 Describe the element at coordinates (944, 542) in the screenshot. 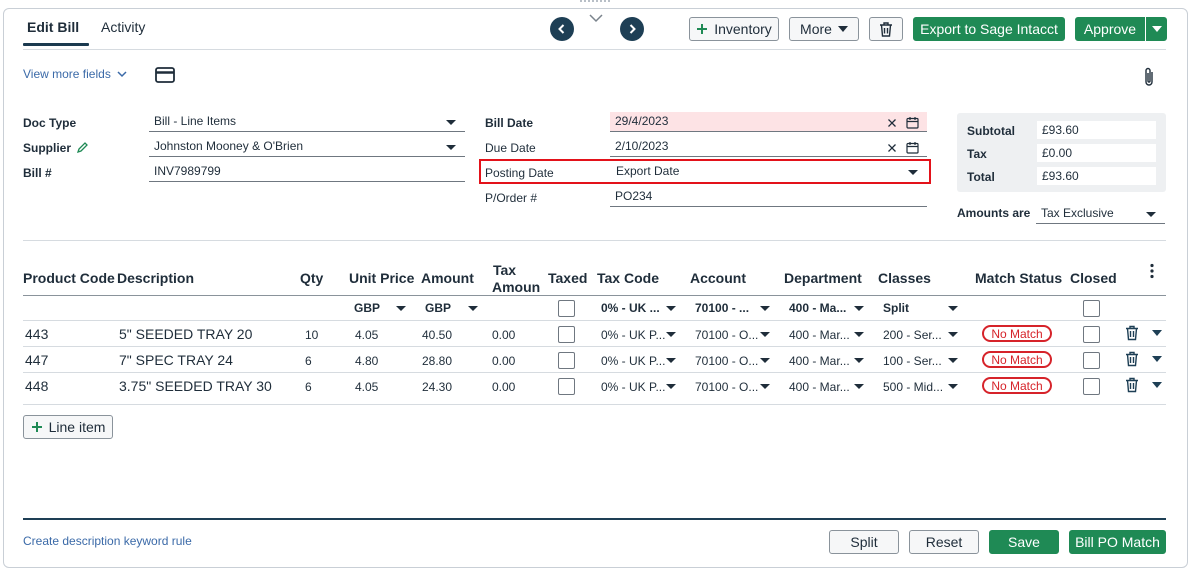

I see `reset-button: Reset` at that location.